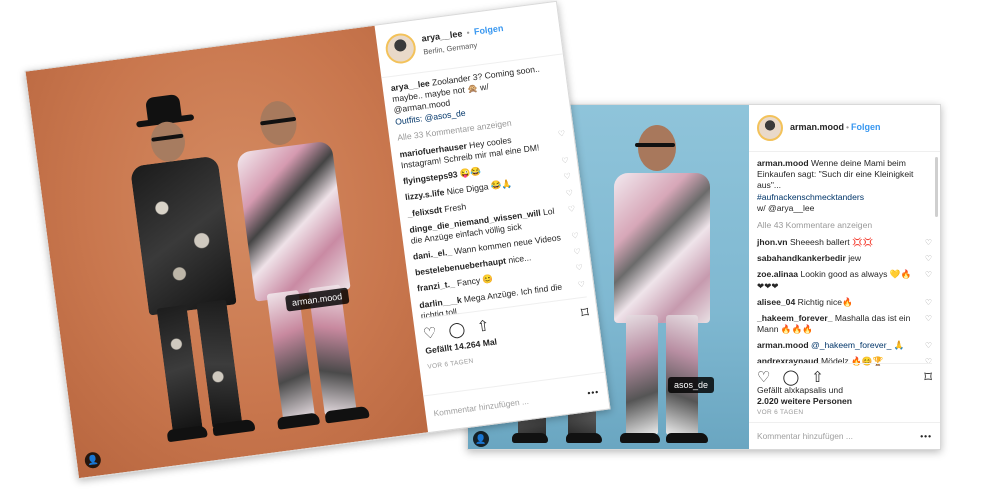 The height and width of the screenshot is (500, 1003). Describe the element at coordinates (857, 345) in the screenshot. I see `comment-text: @_hakeem_forever_ 🙏` at that location.